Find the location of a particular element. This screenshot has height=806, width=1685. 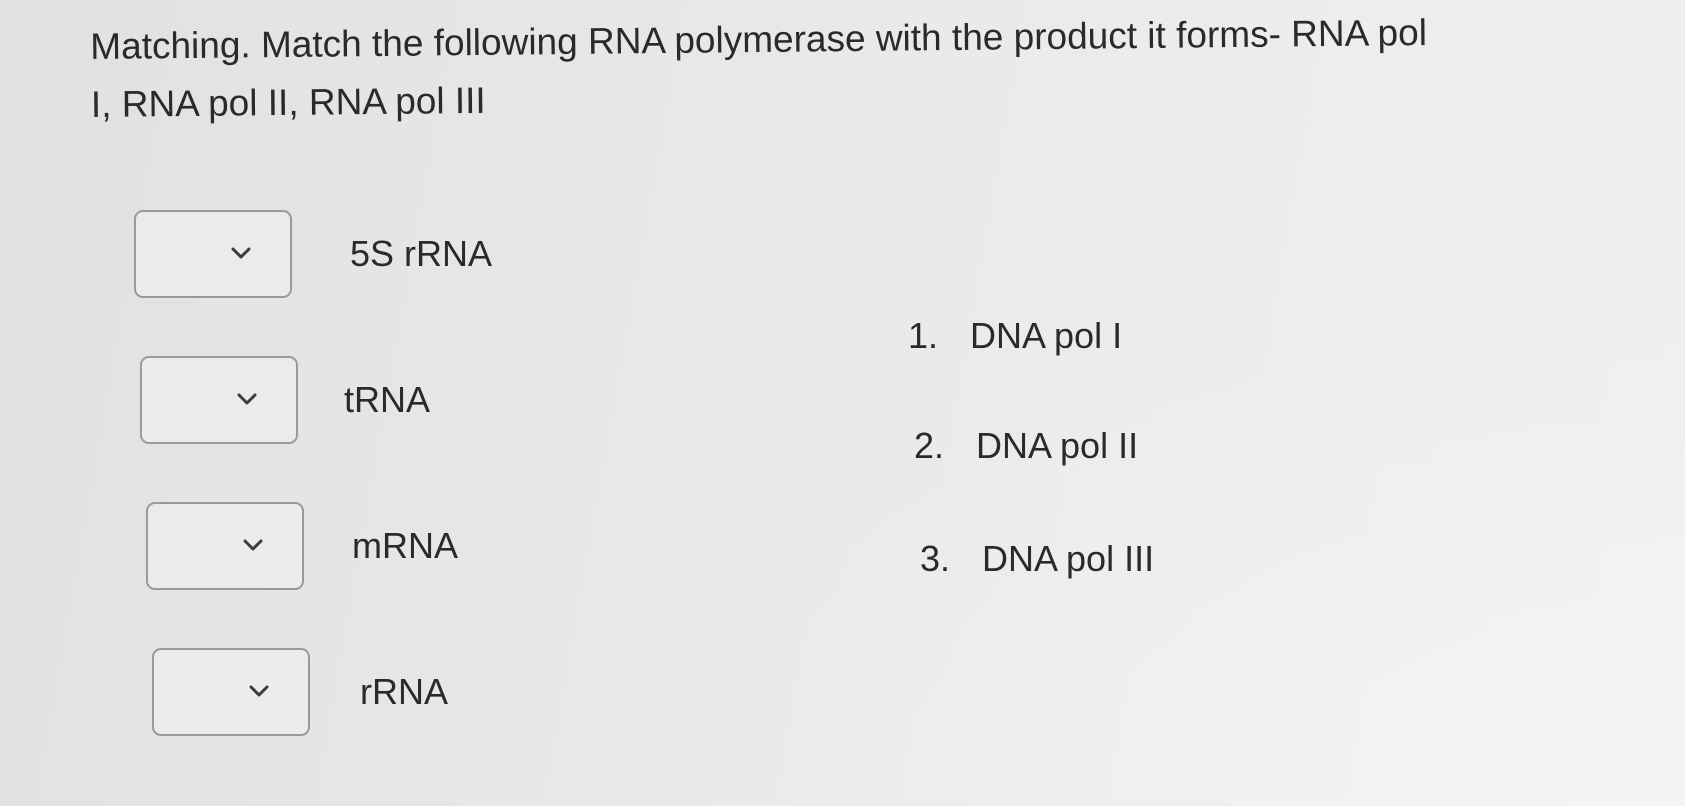

option-number: 2. is located at coordinates (929, 445).